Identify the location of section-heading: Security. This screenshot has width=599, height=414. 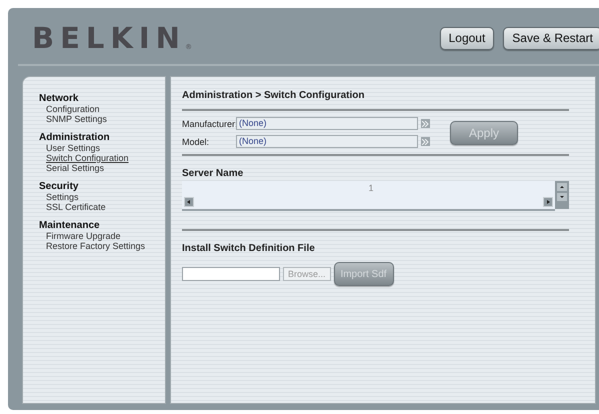
(59, 186).